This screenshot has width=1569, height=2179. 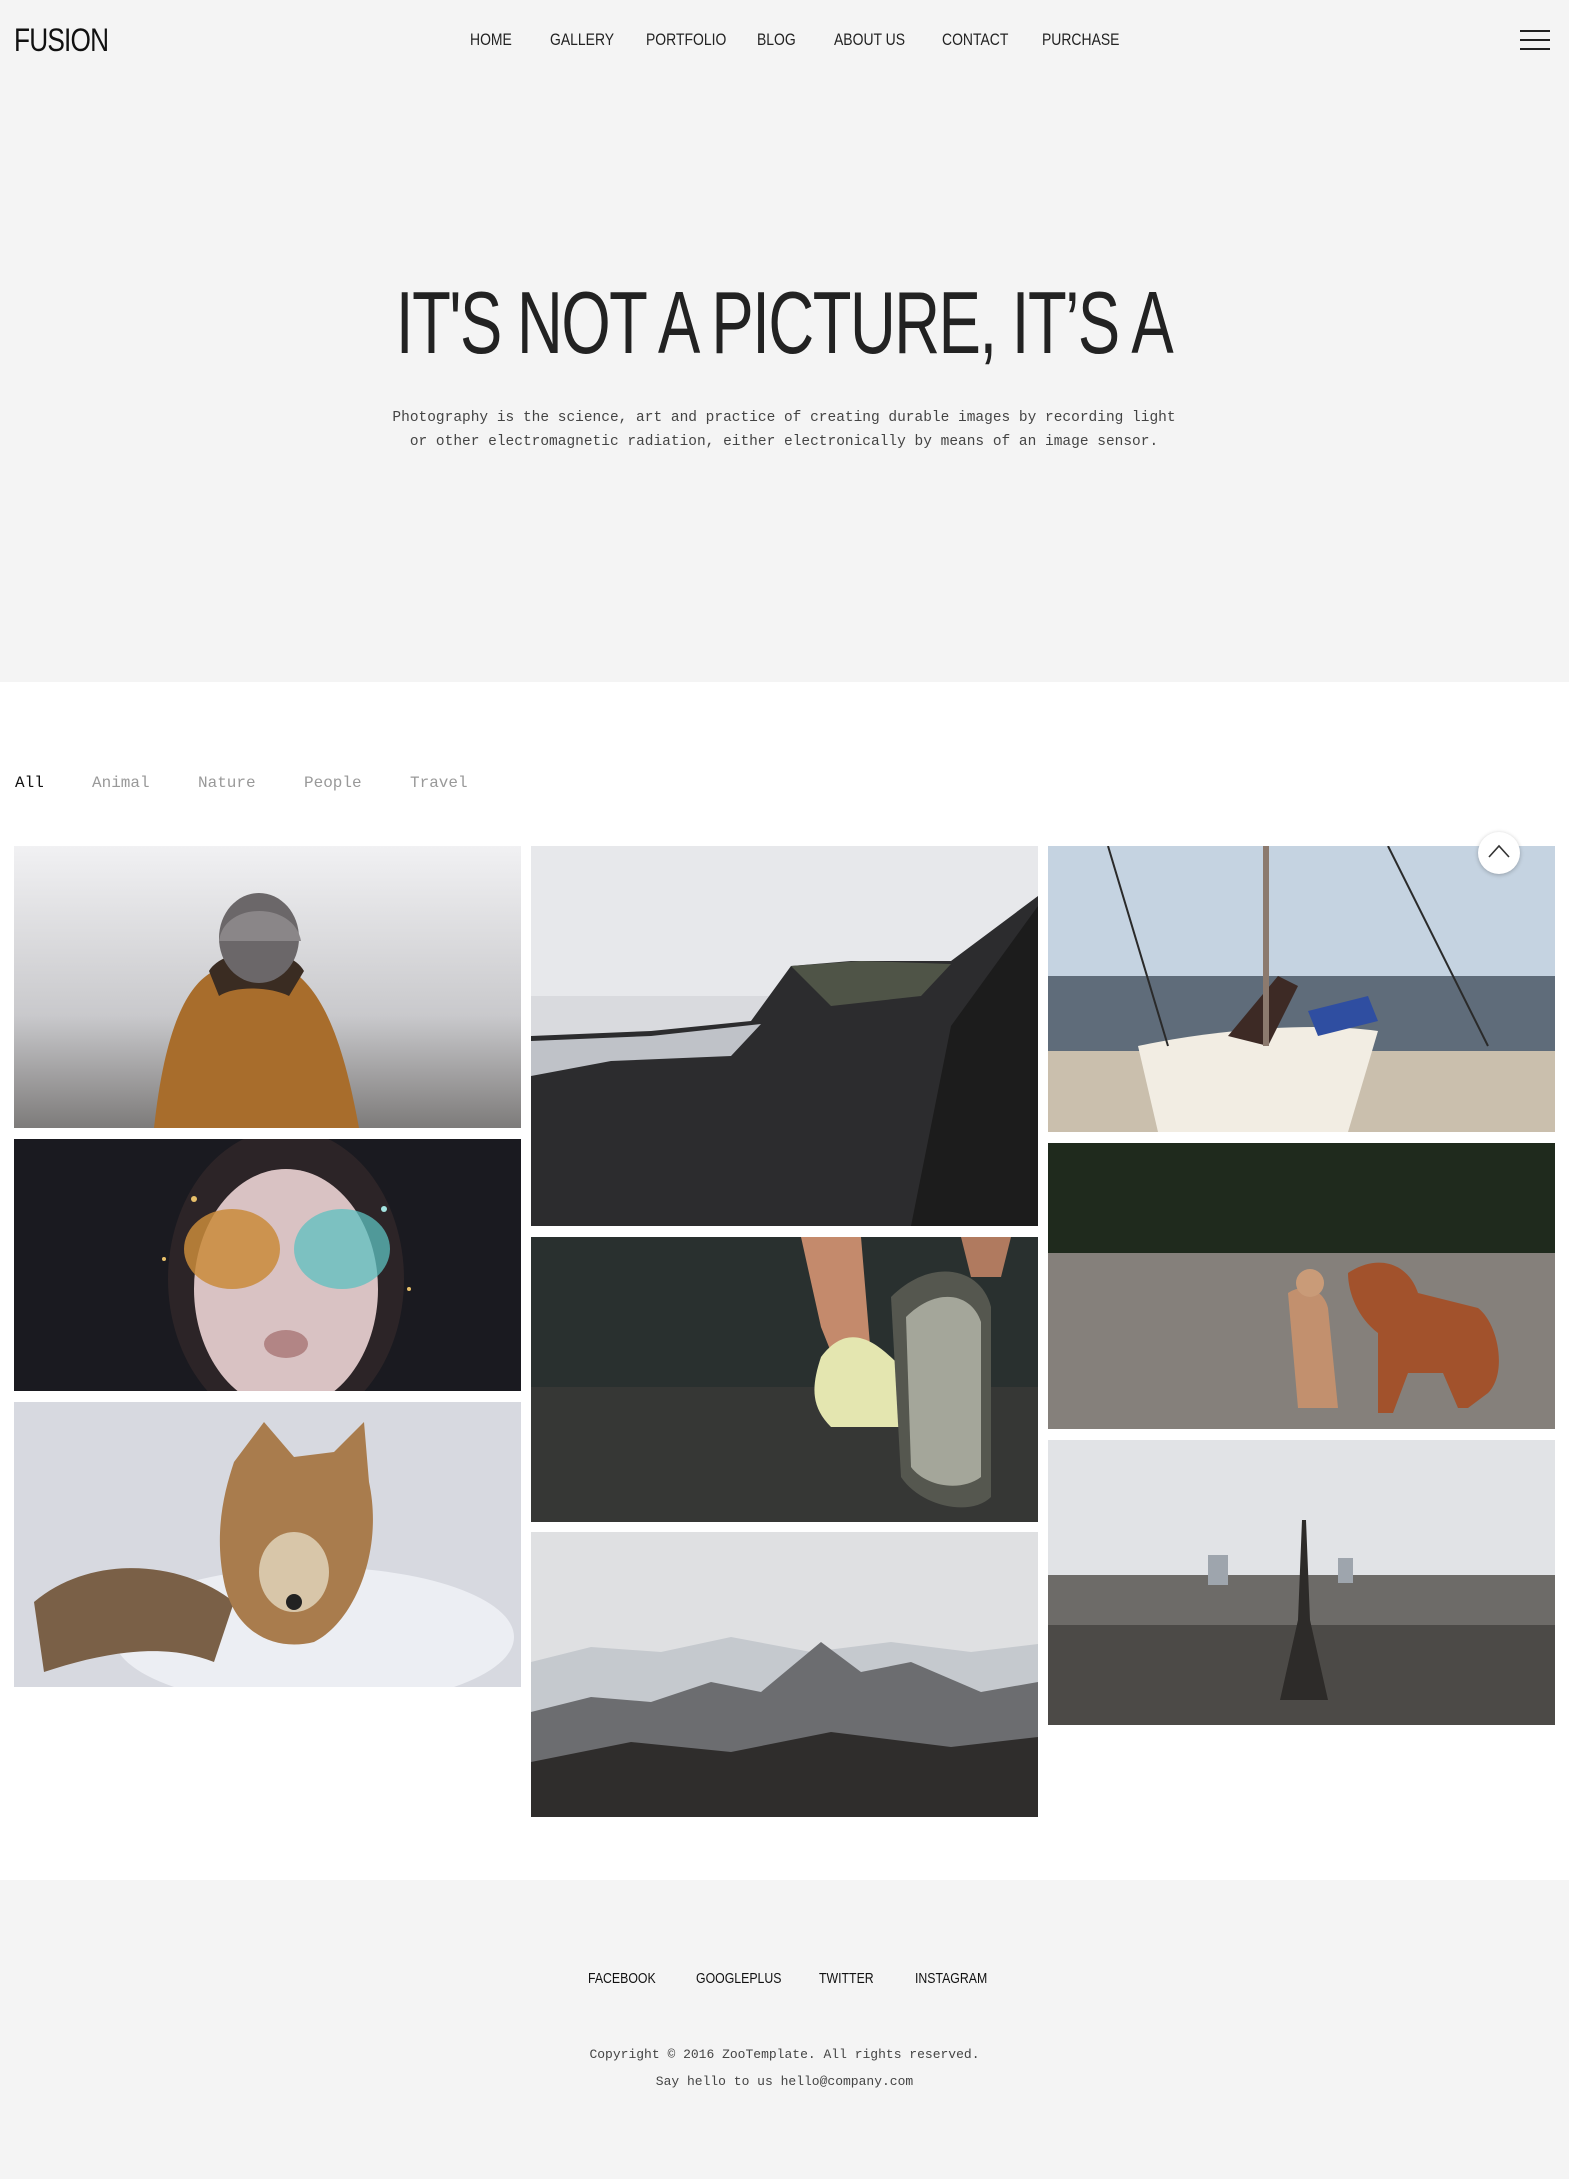 I want to click on filter-animal: Animal, so click(x=121, y=783).